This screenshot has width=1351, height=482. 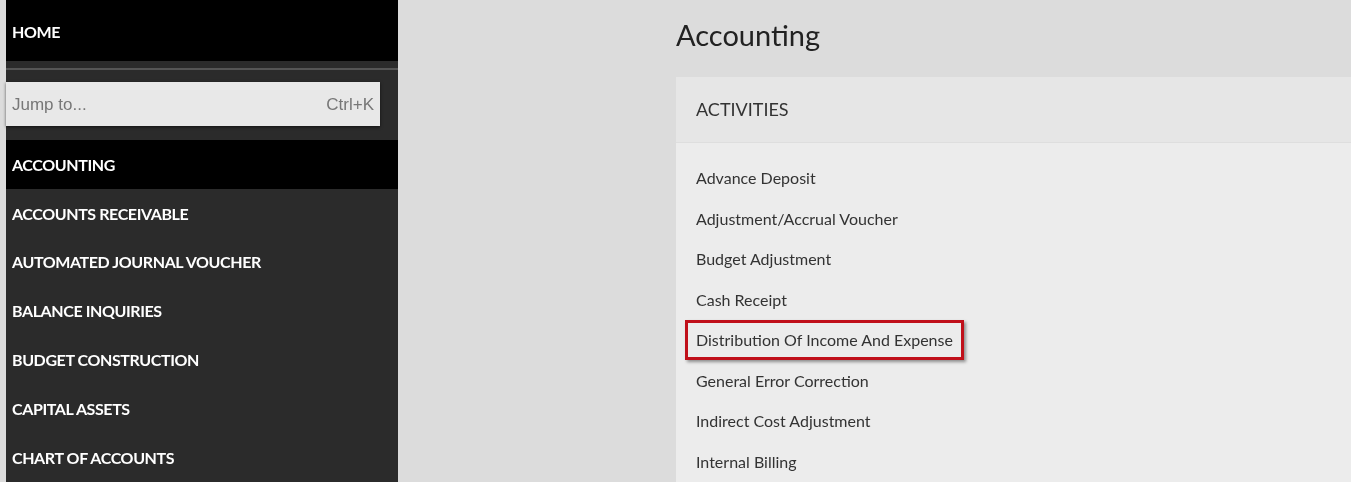 What do you see at coordinates (202, 165) in the screenshot?
I see `sidebar-item: ACCOUNTING` at bounding box center [202, 165].